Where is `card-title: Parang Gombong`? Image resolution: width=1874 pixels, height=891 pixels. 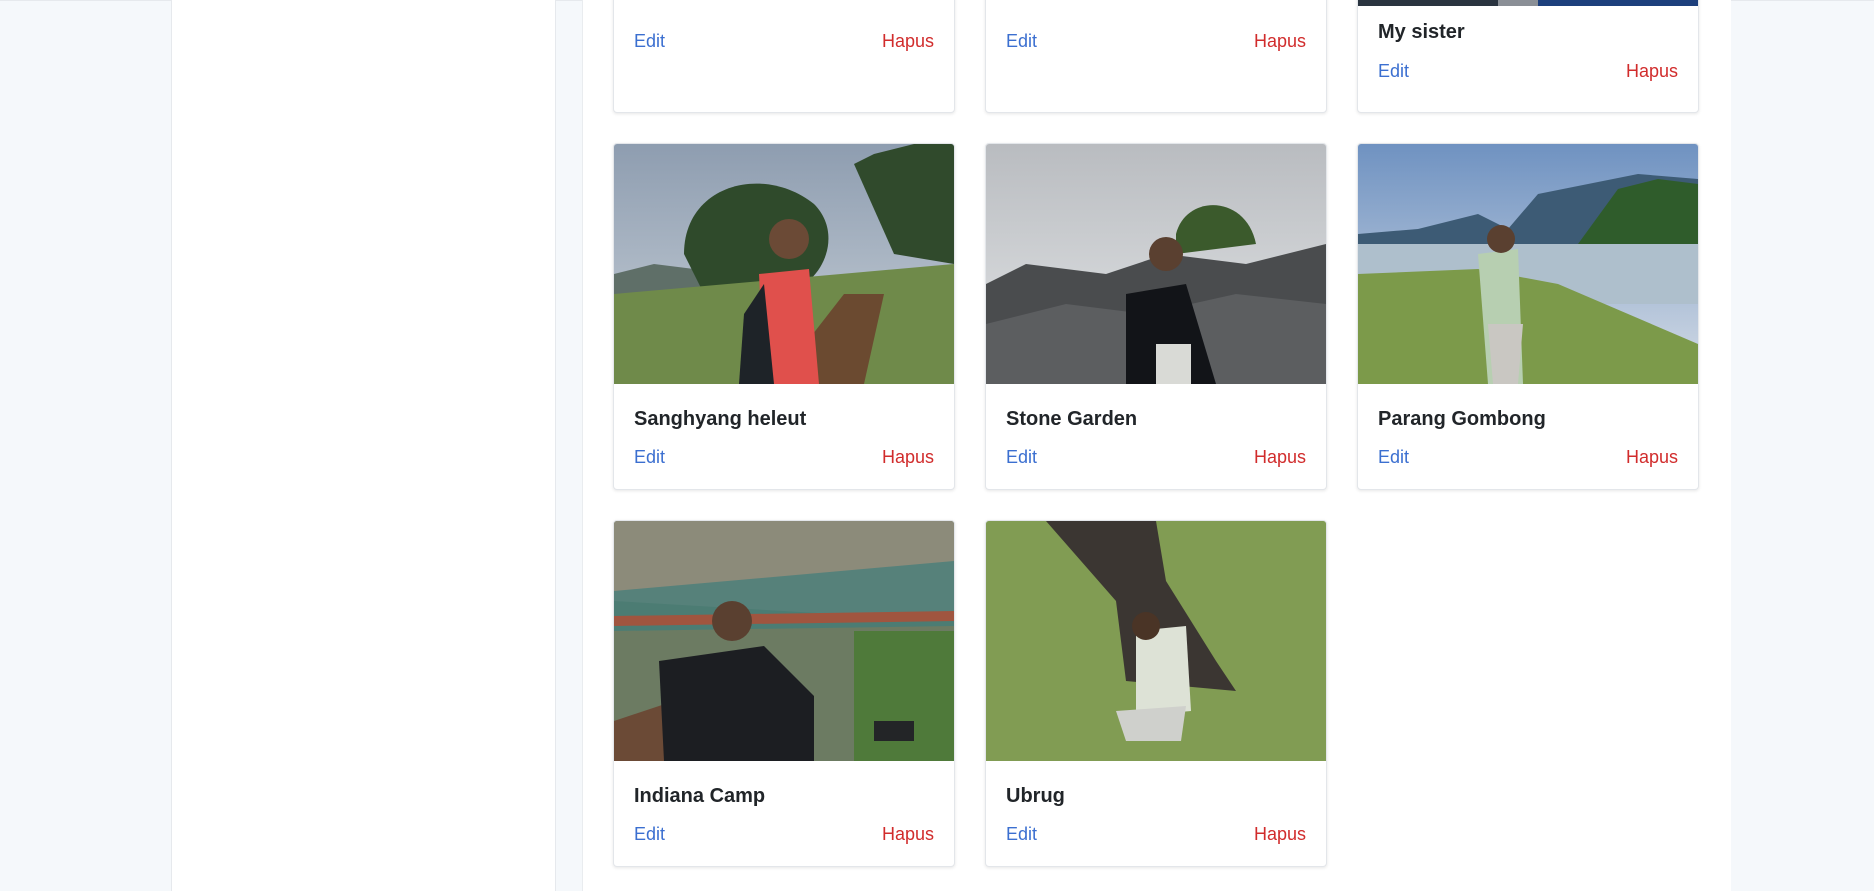
card-title: Parang Gombong is located at coordinates (1462, 419).